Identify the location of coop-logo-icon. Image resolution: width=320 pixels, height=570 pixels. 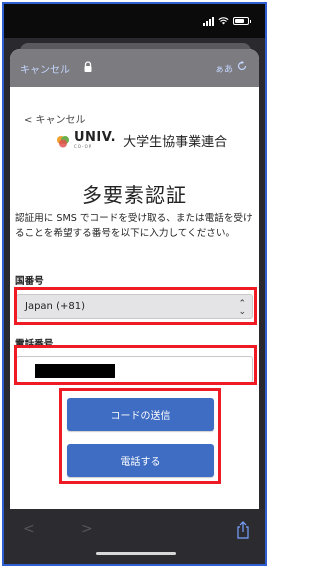
(63, 141).